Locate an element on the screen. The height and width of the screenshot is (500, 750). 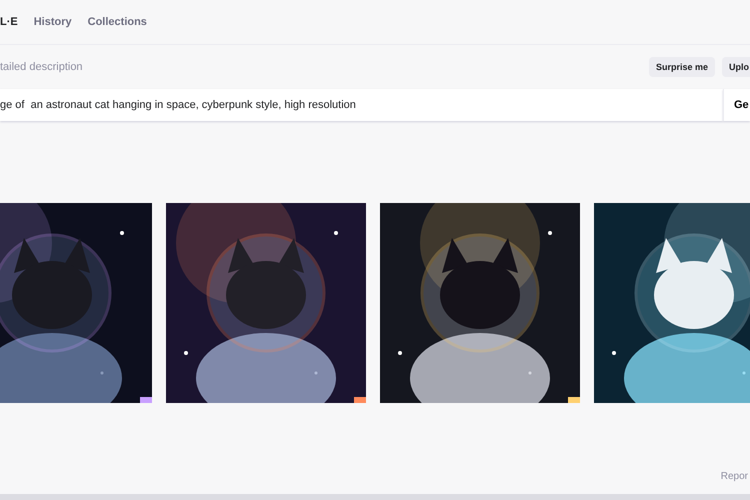
logo: L·E is located at coordinates (9, 22).